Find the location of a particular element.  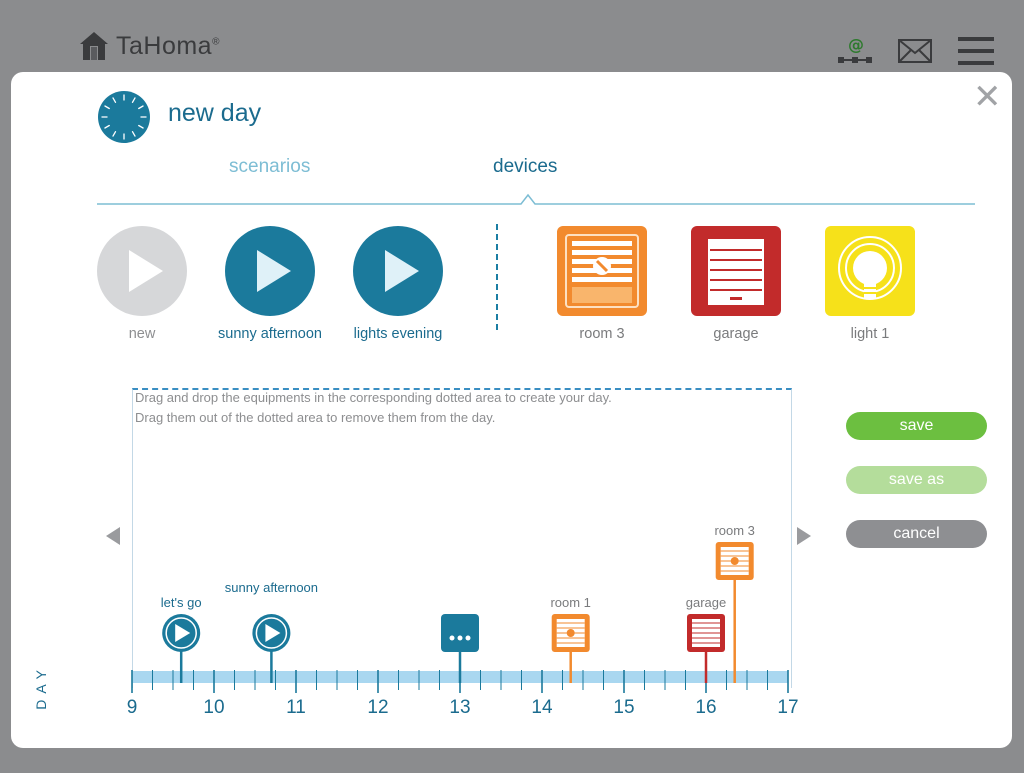

top-bar: TaHoma® @ is located at coordinates (512, 36).